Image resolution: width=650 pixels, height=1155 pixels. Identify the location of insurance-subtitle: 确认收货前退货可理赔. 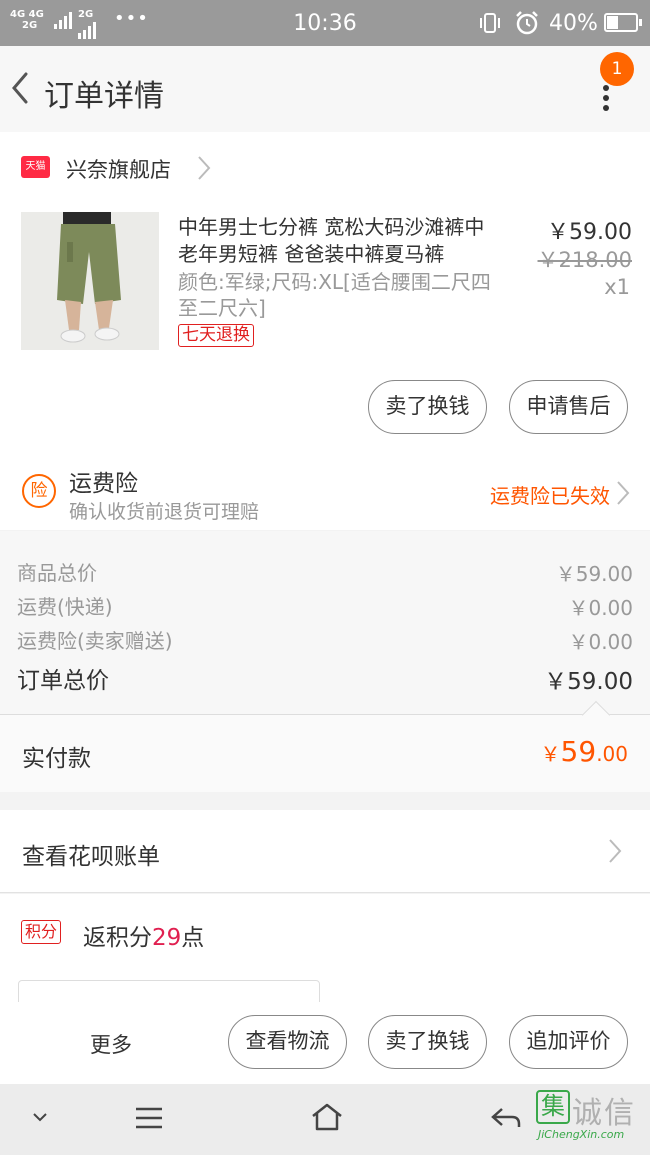
(164, 512).